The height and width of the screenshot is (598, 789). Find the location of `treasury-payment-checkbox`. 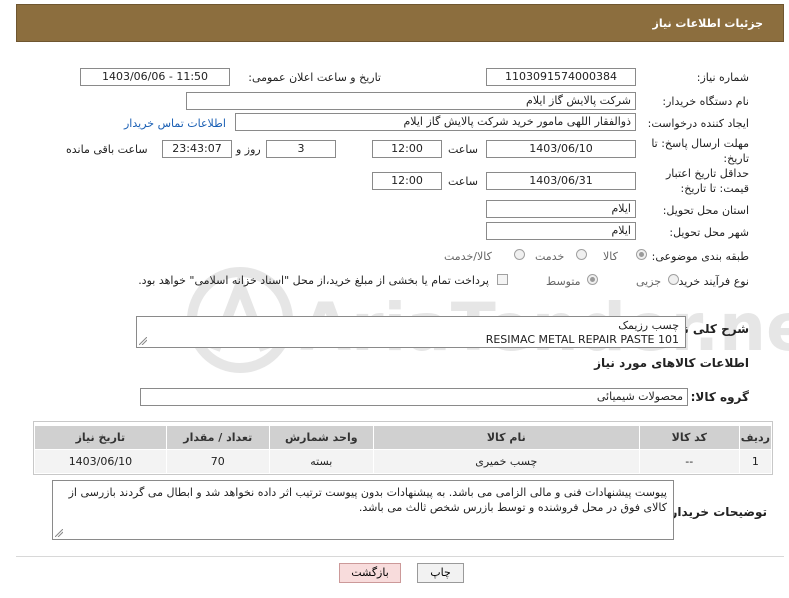

treasury-payment-checkbox is located at coordinates (502, 279).